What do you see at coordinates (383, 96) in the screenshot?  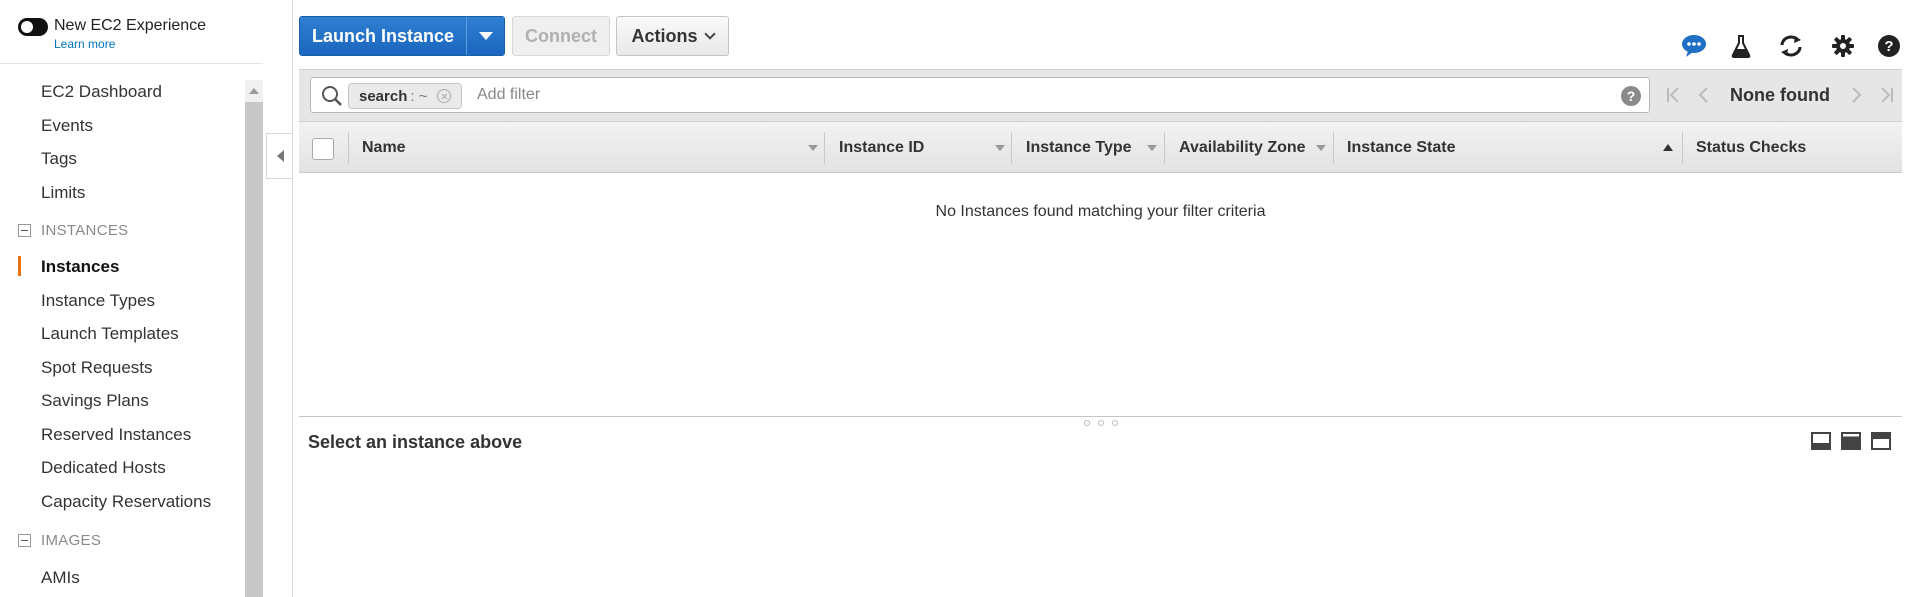 I see `filter-chip-key: search` at bounding box center [383, 96].